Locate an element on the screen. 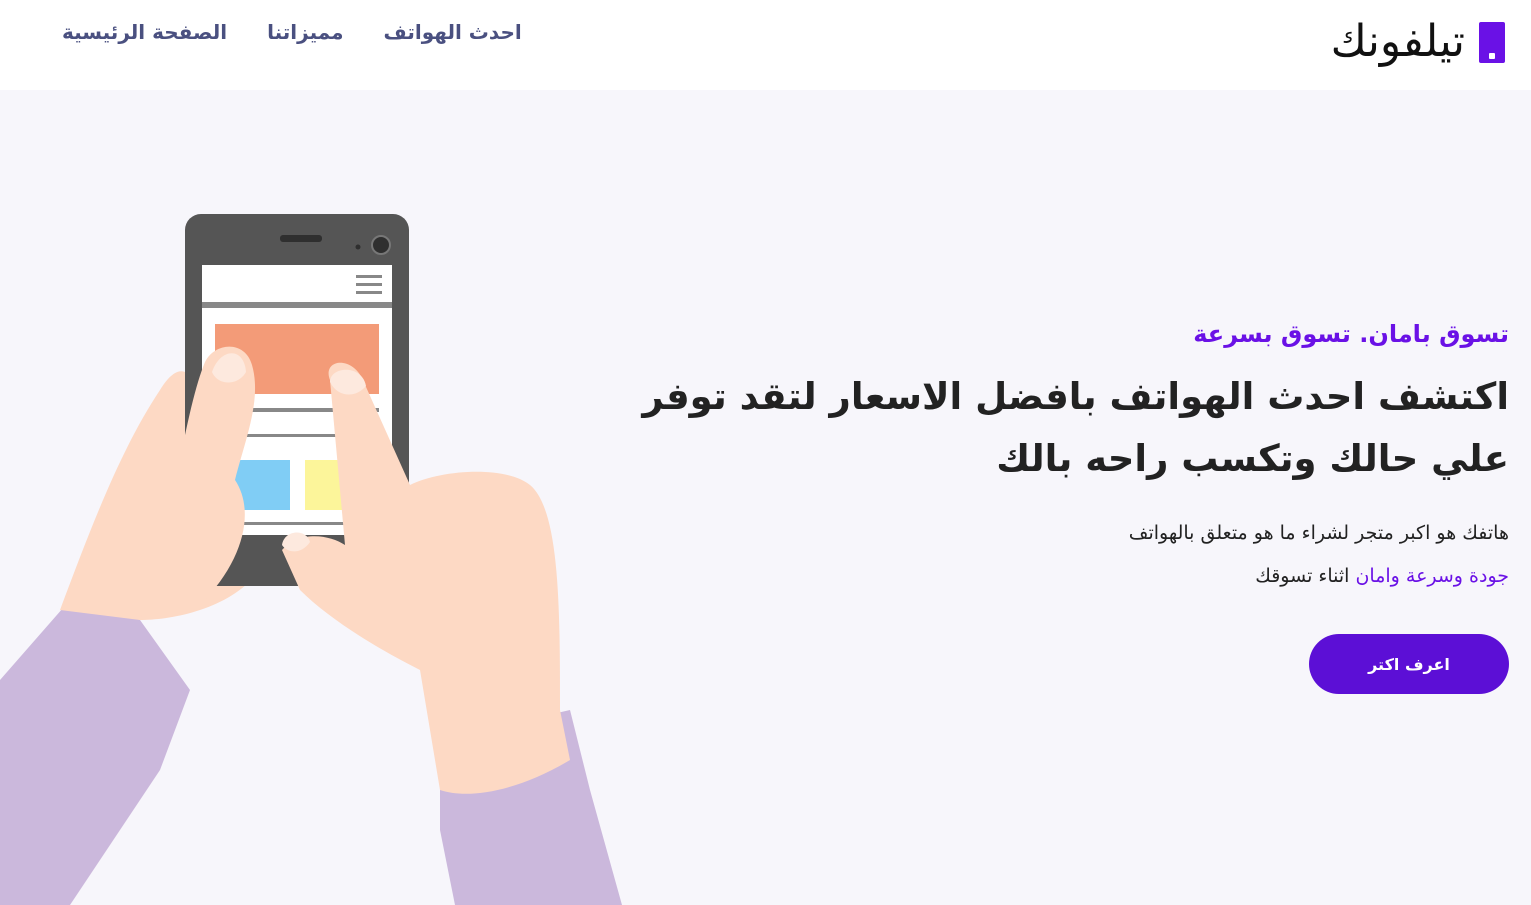 Image resolution: width=1531 pixels, height=905 pixels. brand-name: تيلفونك is located at coordinates (1397, 41).